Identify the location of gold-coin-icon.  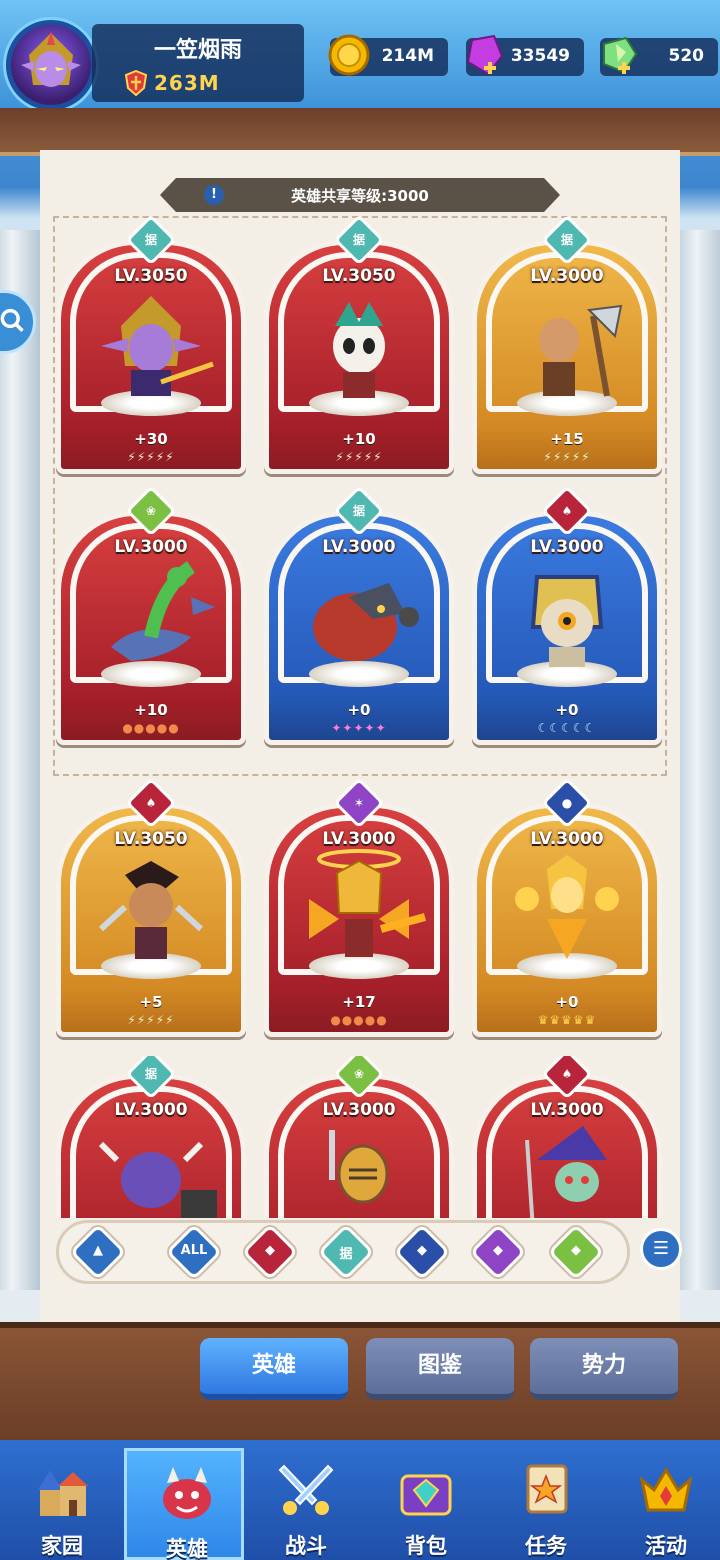
(349, 55).